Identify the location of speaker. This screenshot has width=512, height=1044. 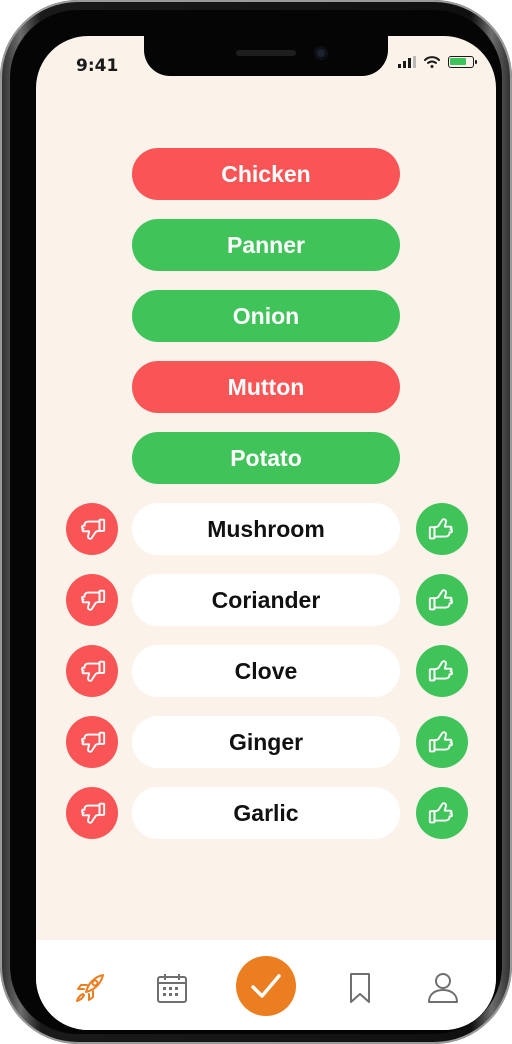
(266, 53).